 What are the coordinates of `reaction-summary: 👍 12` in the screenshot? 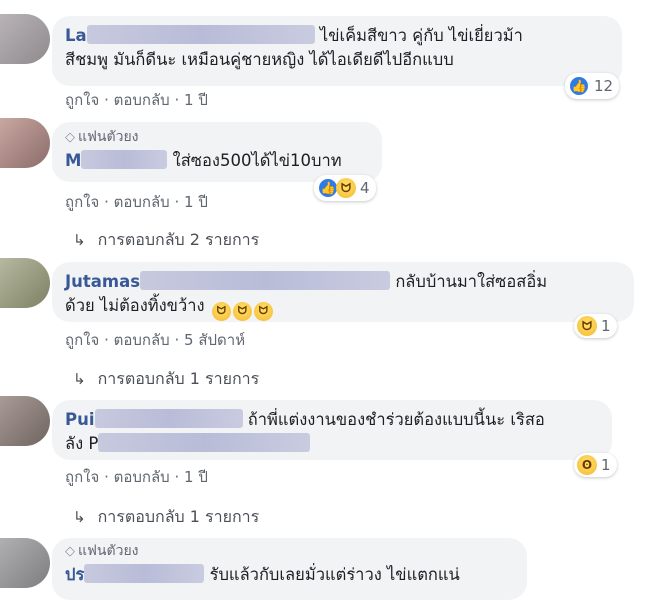 It's located at (592, 86).